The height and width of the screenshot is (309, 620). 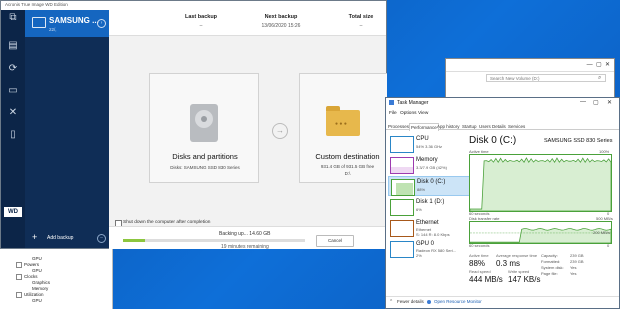 I want to click on disk0-mini-graph, so click(x=403, y=187).